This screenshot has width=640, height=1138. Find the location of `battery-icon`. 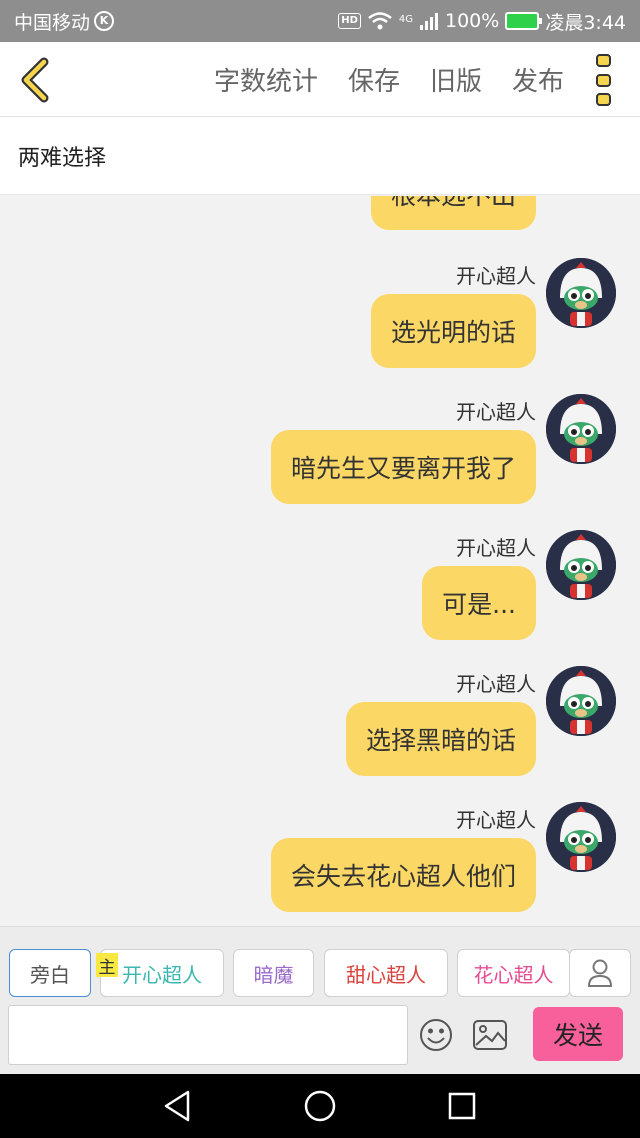

battery-icon is located at coordinates (524, 21).